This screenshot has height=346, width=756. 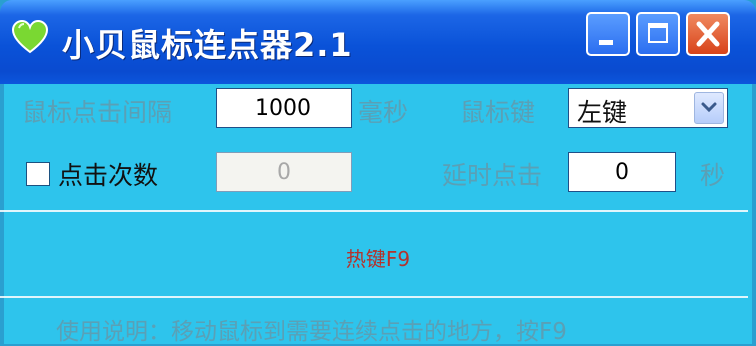 What do you see at coordinates (622, 172) in the screenshot?
I see `delay-input` at bounding box center [622, 172].